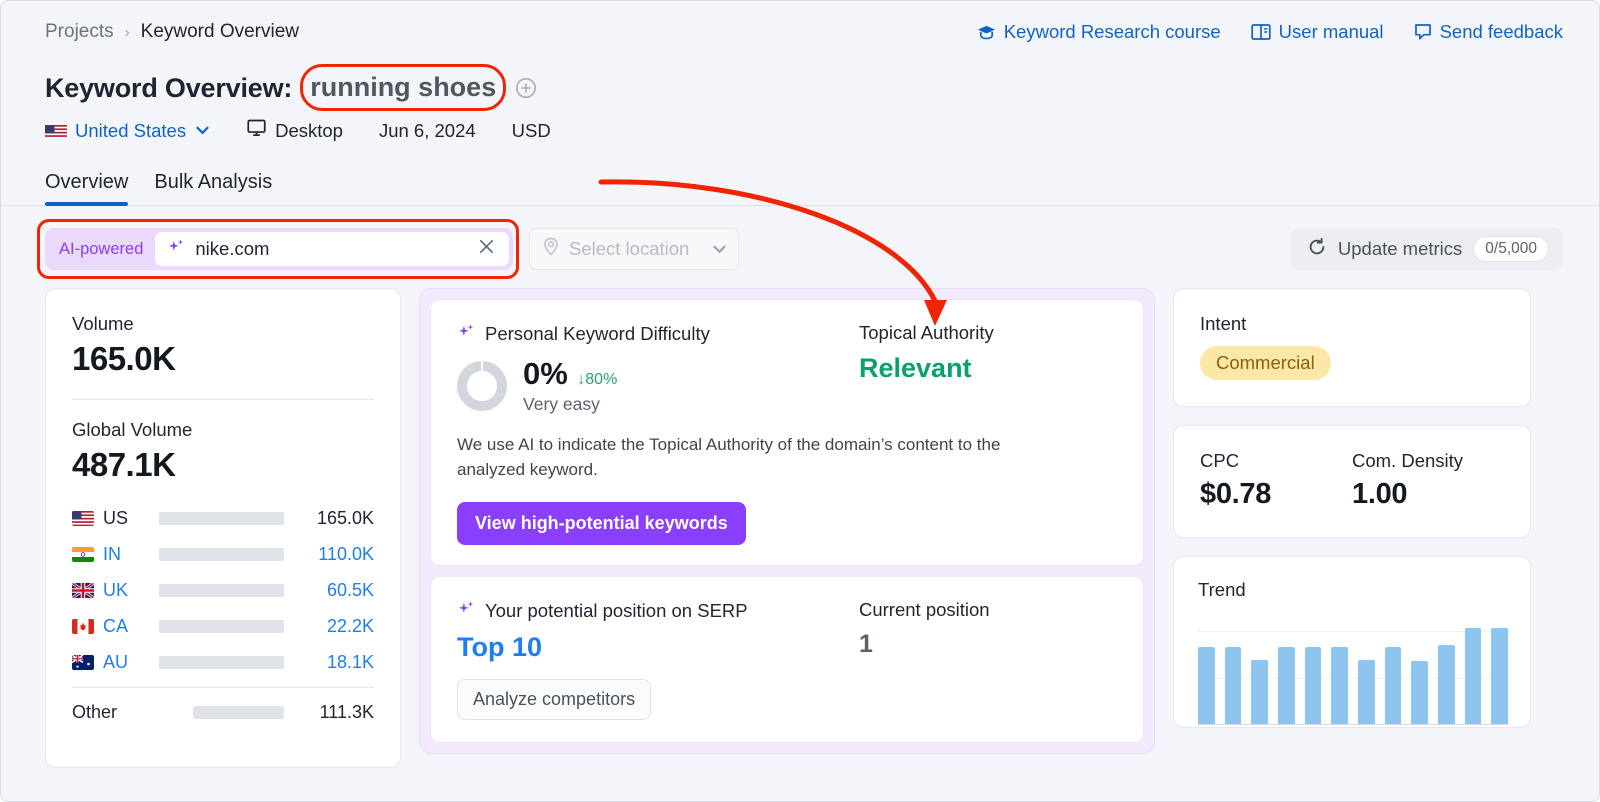 This screenshot has width=1600, height=802. I want to click on country-volume-value: 22.2K, so click(350, 625).